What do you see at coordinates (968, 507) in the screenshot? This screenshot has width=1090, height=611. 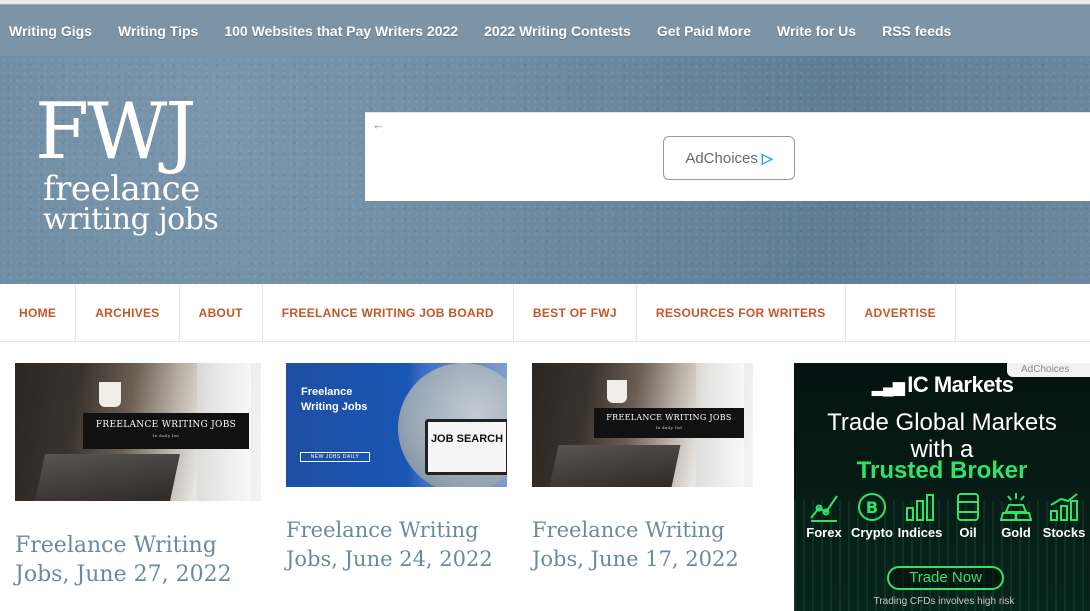 I see `barrel-icon` at bounding box center [968, 507].